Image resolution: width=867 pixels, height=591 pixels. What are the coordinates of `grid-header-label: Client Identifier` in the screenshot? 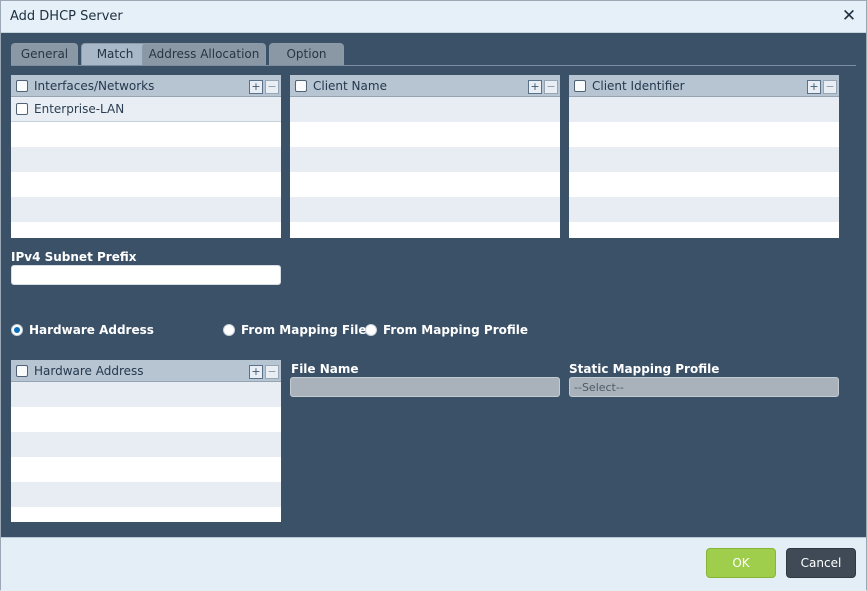 It's located at (638, 86).